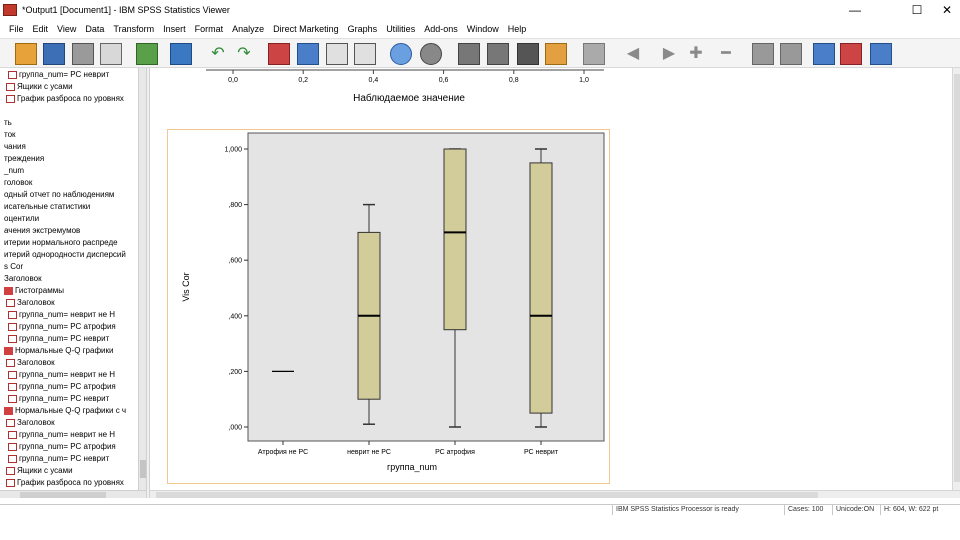  What do you see at coordinates (15, 147) in the screenshot?
I see `outline-item: чания` at bounding box center [15, 147].